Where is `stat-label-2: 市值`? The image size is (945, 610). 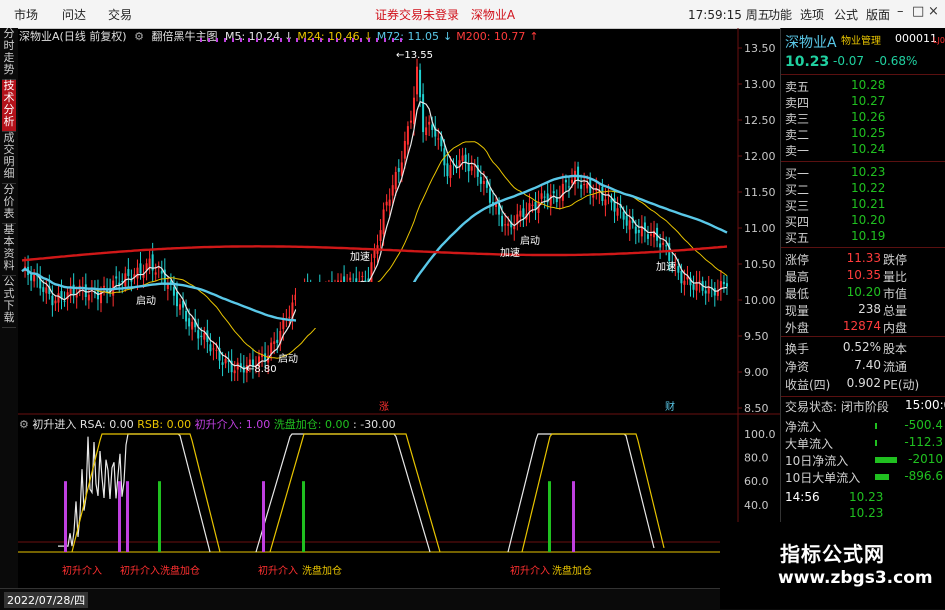 stat-label-2: 市值 is located at coordinates (895, 294).